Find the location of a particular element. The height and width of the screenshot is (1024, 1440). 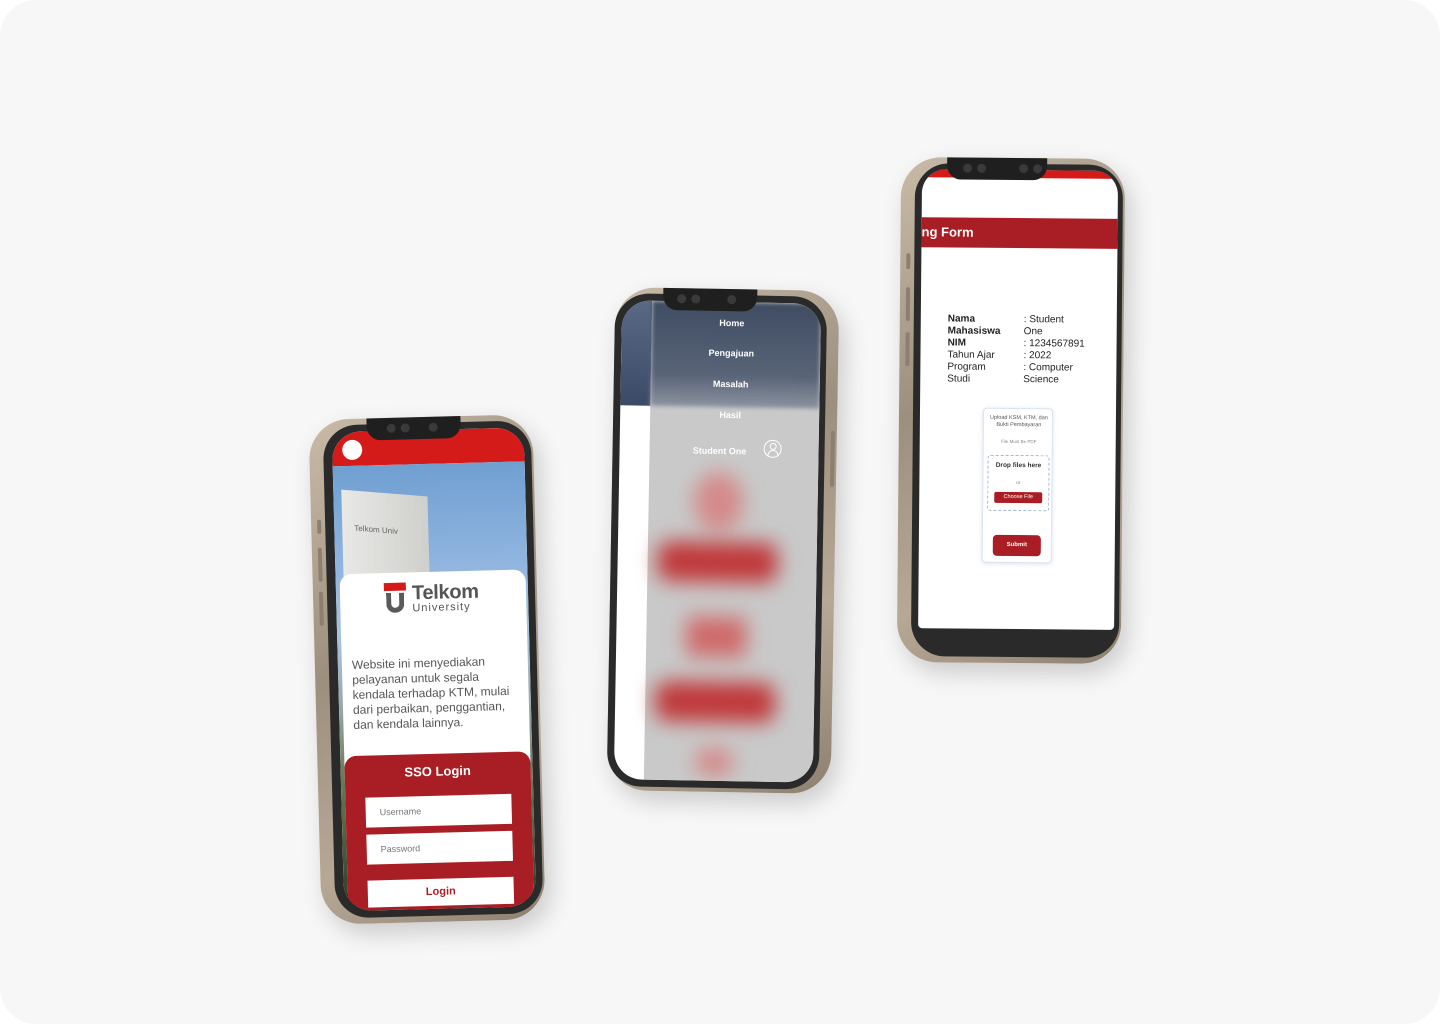

username-input is located at coordinates (439, 810).